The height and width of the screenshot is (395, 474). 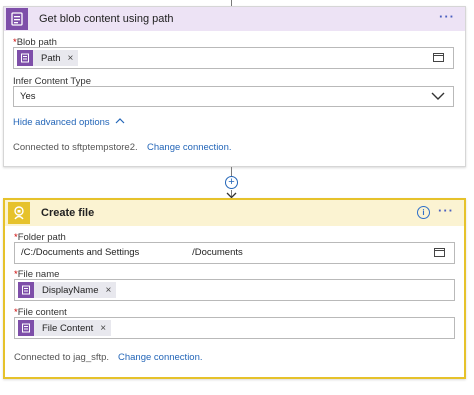 I want to click on displayname-token: DisplayName ×, so click(x=67, y=290).